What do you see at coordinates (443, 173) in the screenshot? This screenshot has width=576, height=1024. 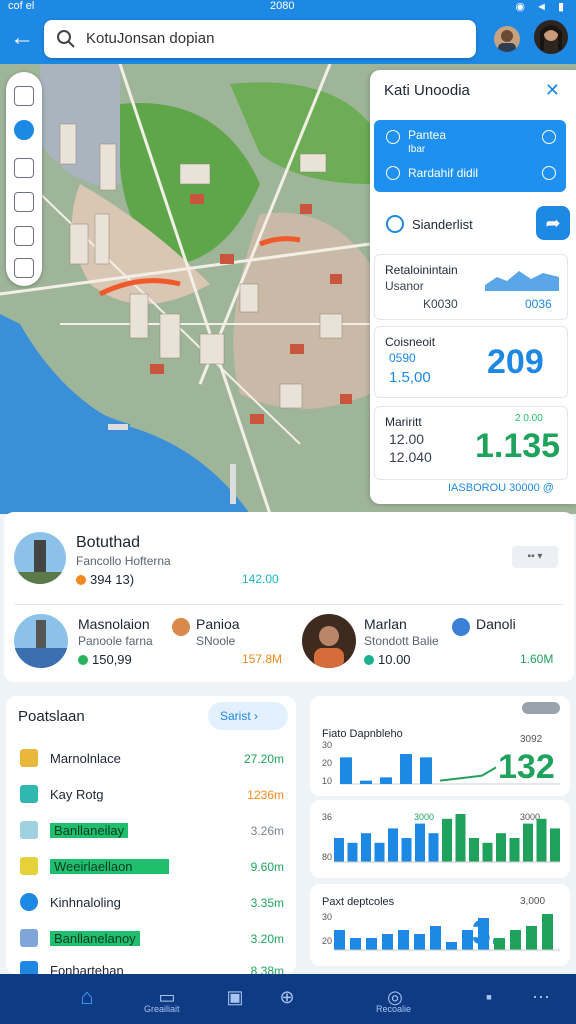 I see `route-option-2: Rardahif didil` at bounding box center [443, 173].